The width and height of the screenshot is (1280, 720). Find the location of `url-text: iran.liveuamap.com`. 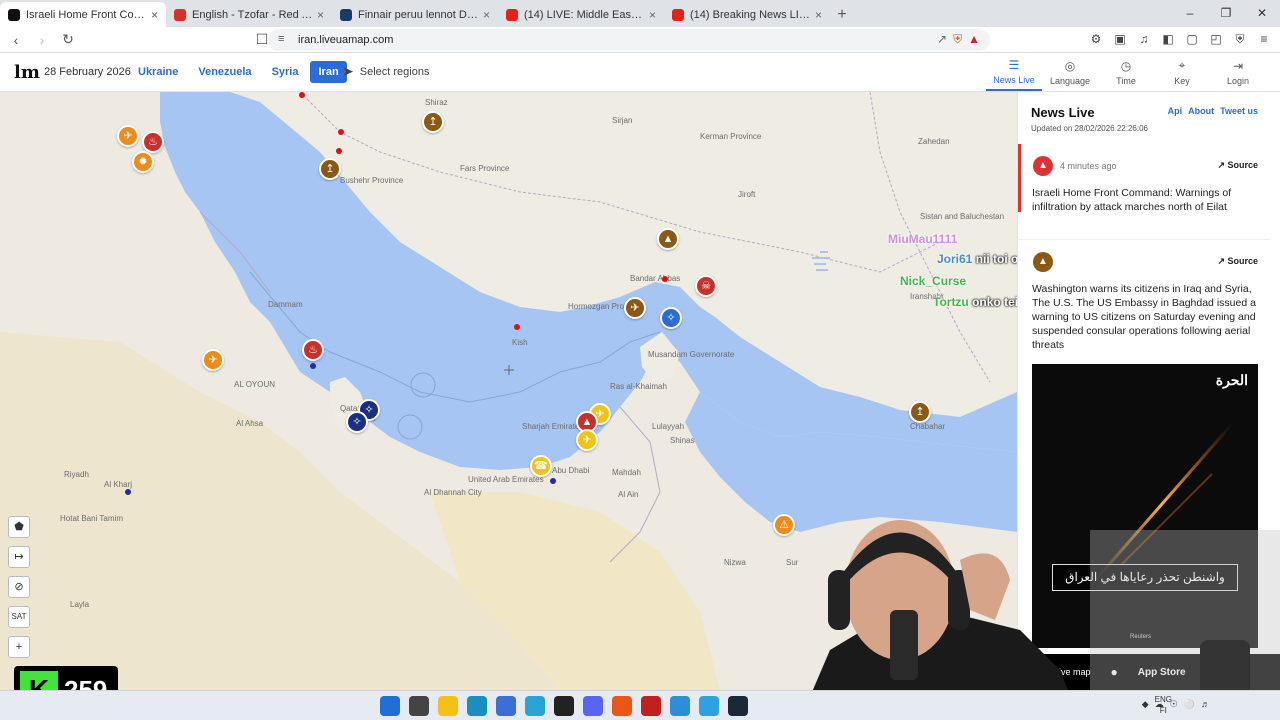

url-text: iran.liveuamap.com is located at coordinates (346, 40).